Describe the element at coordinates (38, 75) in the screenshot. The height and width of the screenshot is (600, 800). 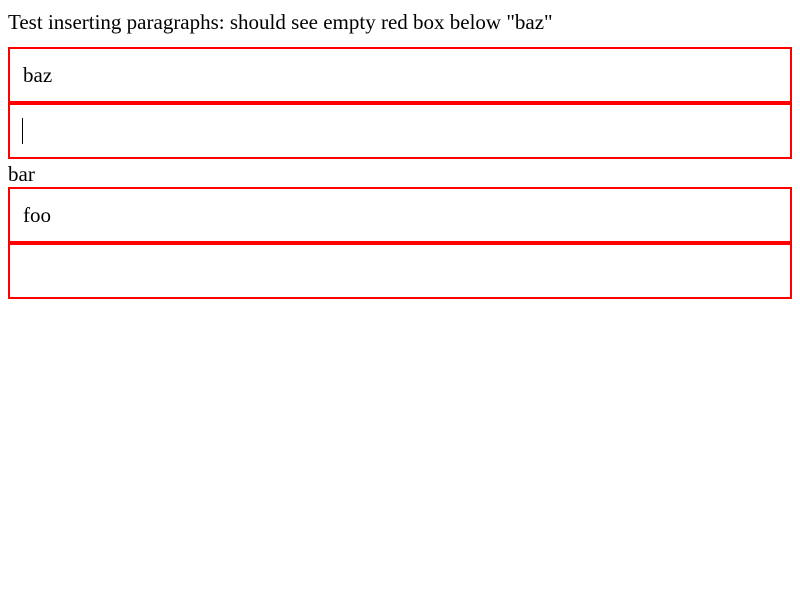
I see `paragraph-text: baz` at that location.